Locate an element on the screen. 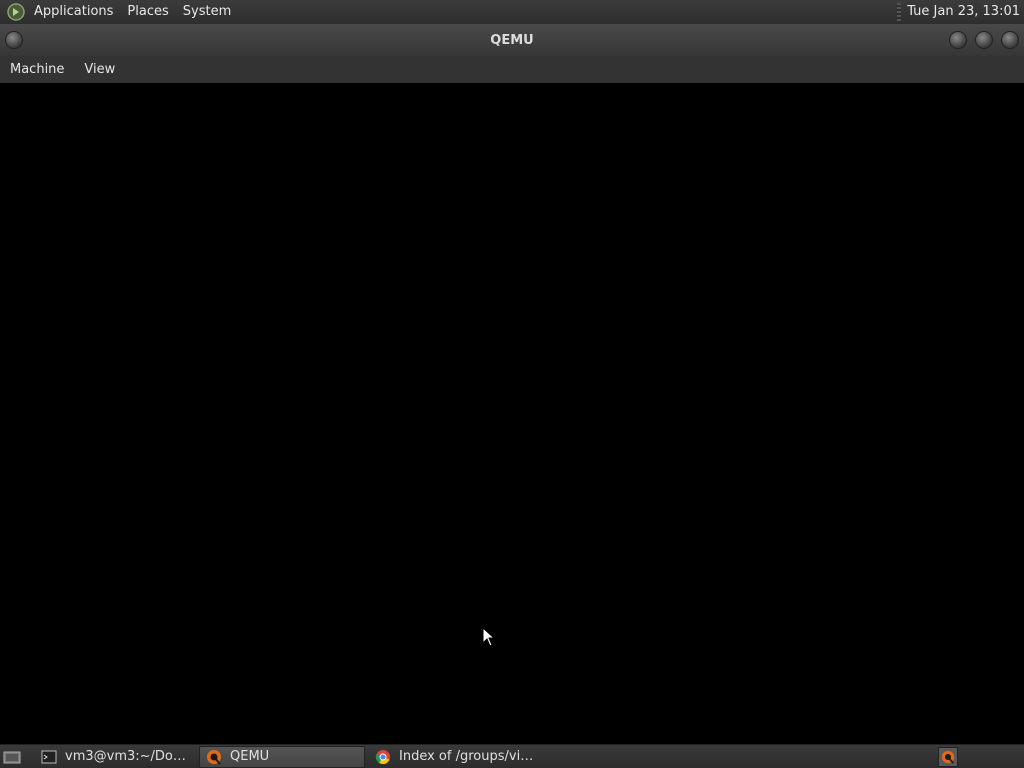 Image resolution: width=1024 pixels, height=768 pixels. panel-handle is located at coordinates (899, 12).